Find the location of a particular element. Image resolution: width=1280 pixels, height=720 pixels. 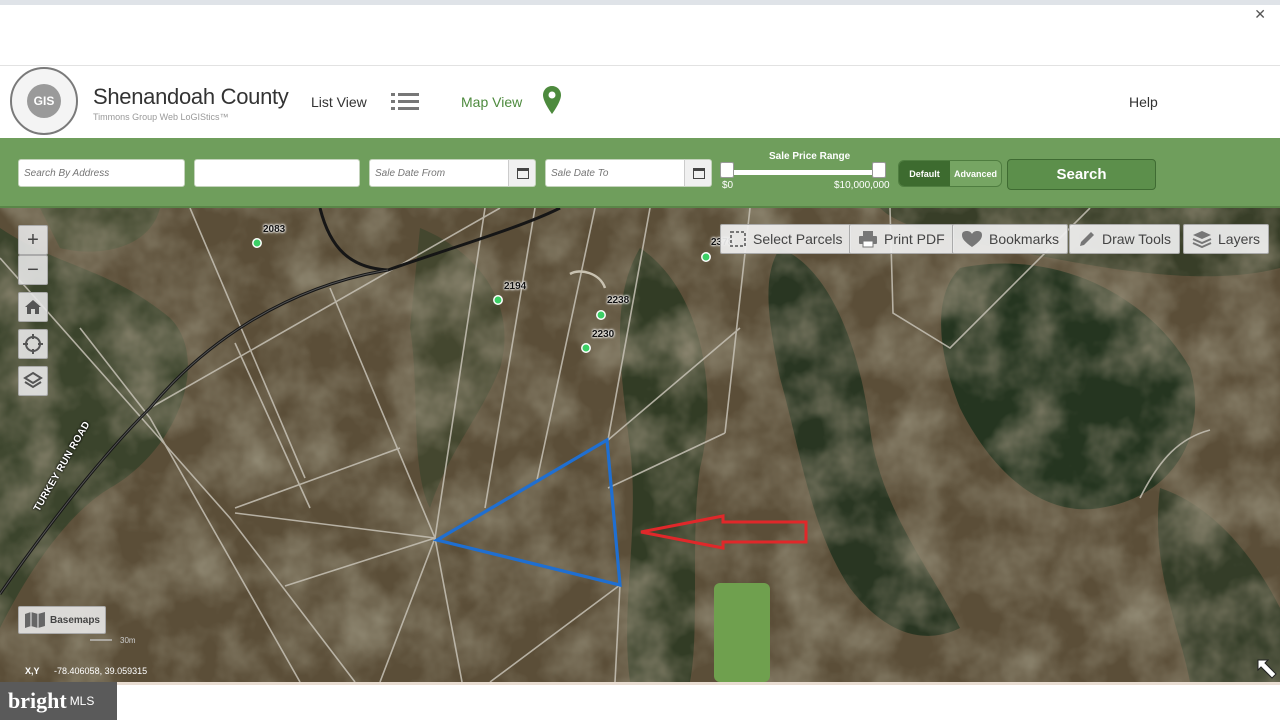

nav-map-view: Map View is located at coordinates (491, 102).